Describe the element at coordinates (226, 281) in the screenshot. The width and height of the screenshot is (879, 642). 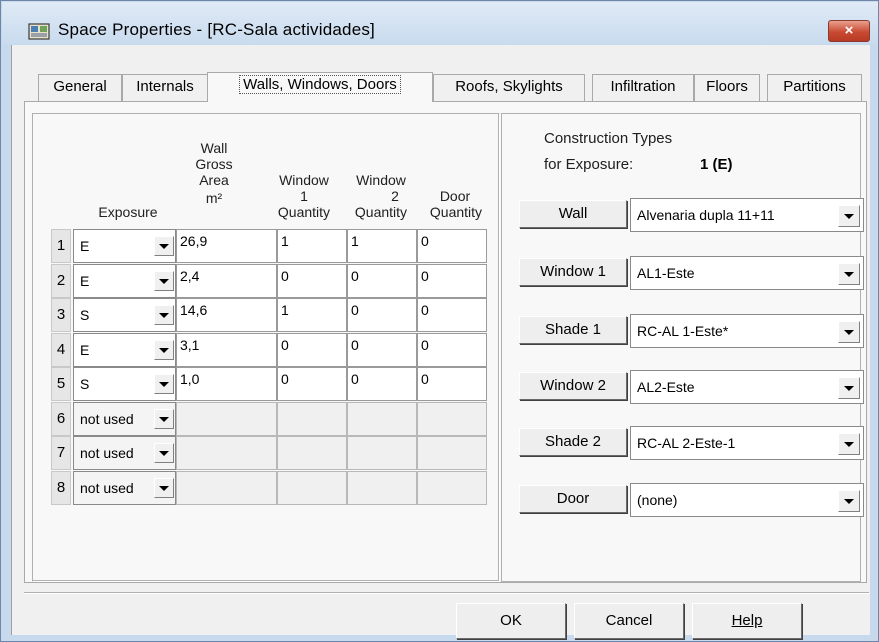
I see `area-cell: 2,4` at that location.